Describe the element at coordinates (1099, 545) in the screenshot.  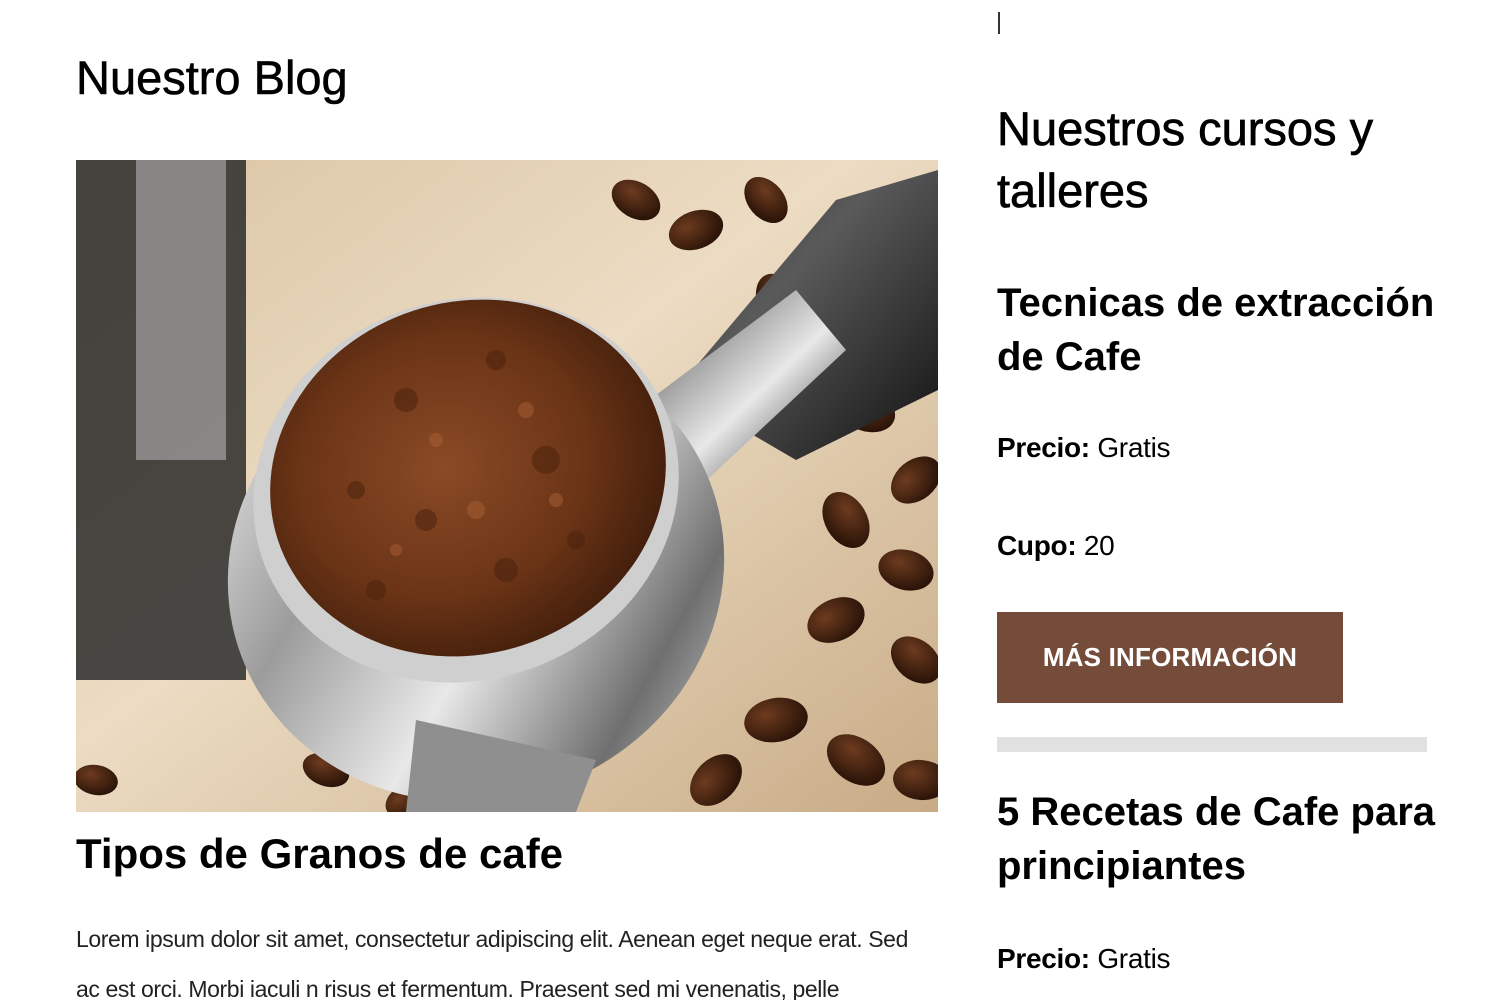
I see `course-quota-value: 20` at that location.